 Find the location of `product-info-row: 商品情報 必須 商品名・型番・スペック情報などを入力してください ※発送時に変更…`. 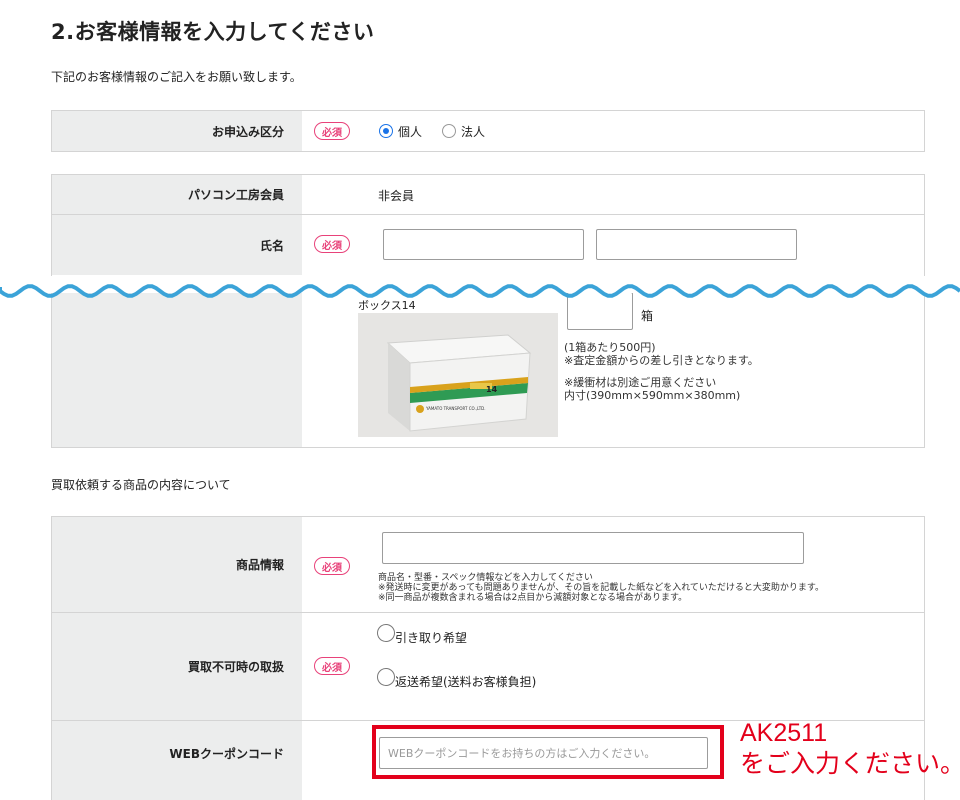

product-info-row: 商品情報 必須 商品名・型番・スペック情報などを入力してください ※発送時に変更… is located at coordinates (488, 565).